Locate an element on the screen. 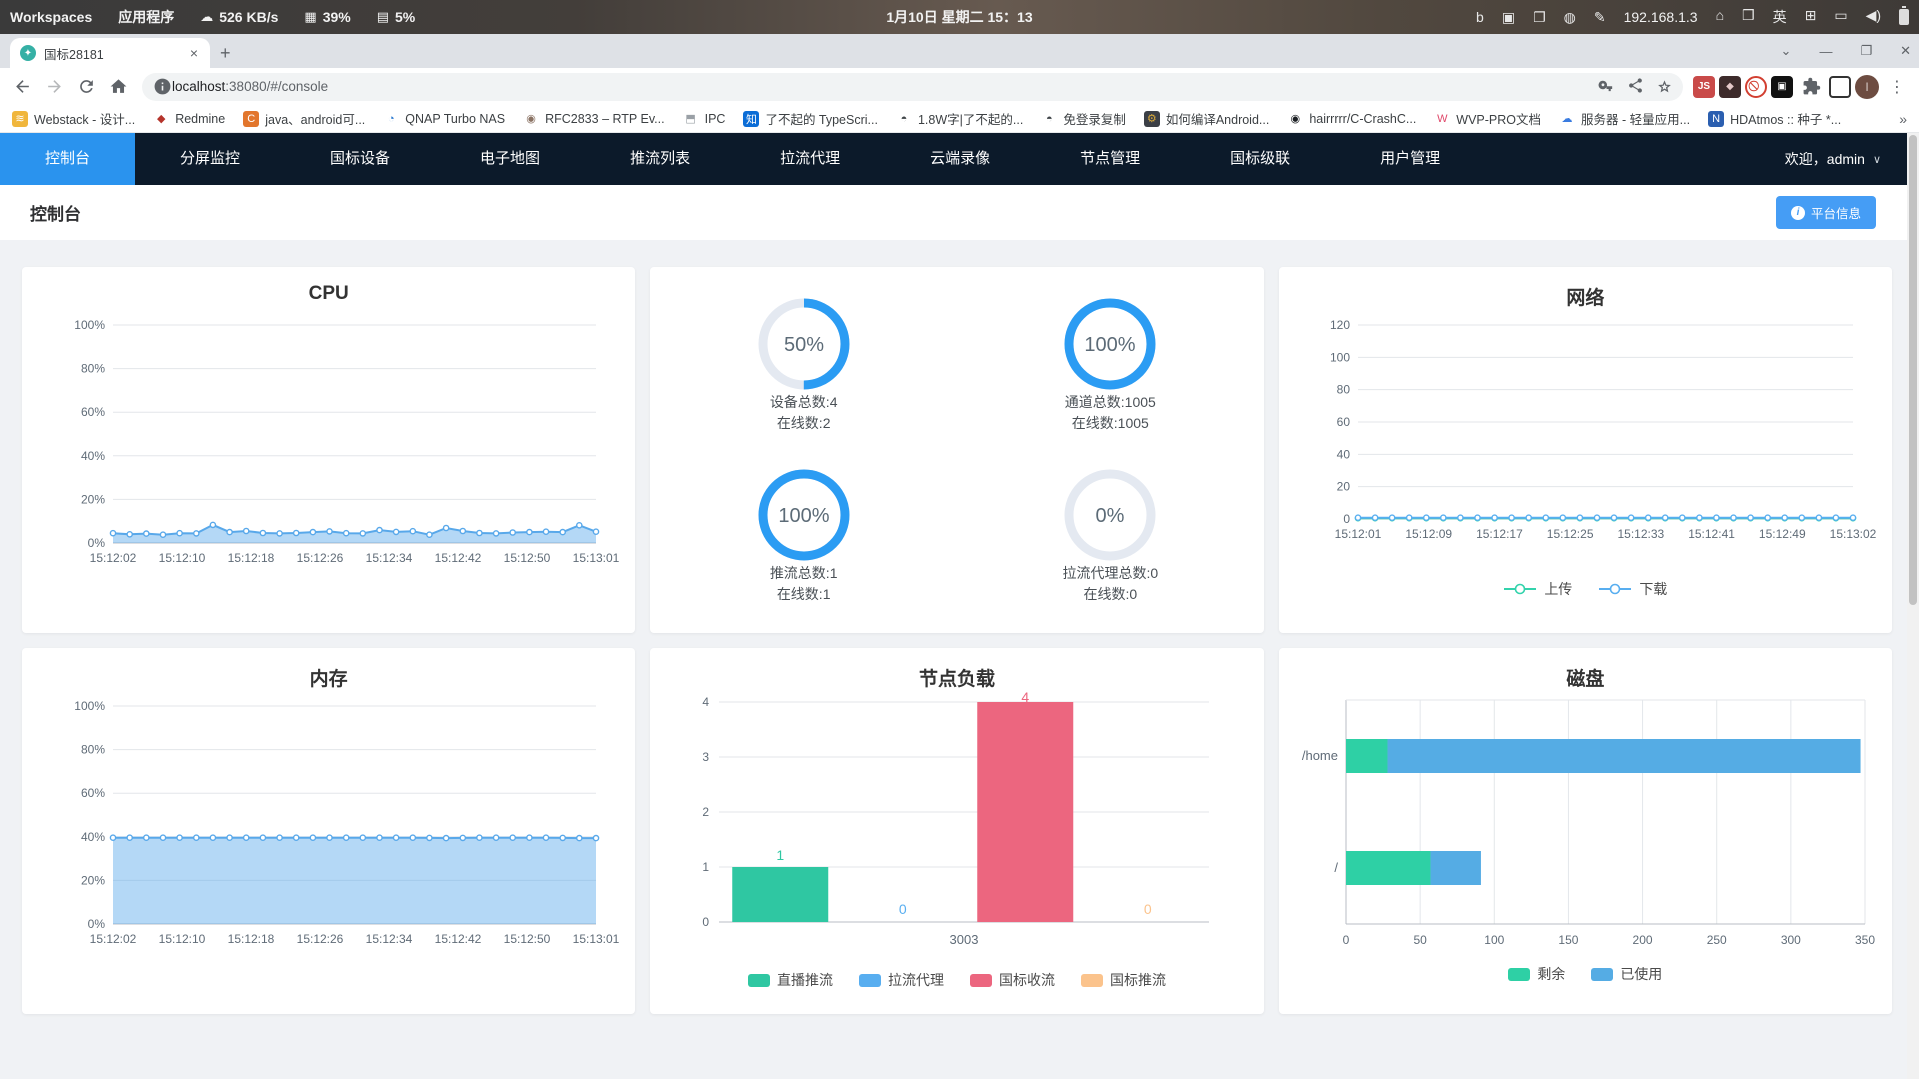 The height and width of the screenshot is (1079, 1919). extension-page-icon is located at coordinates (1840, 86).